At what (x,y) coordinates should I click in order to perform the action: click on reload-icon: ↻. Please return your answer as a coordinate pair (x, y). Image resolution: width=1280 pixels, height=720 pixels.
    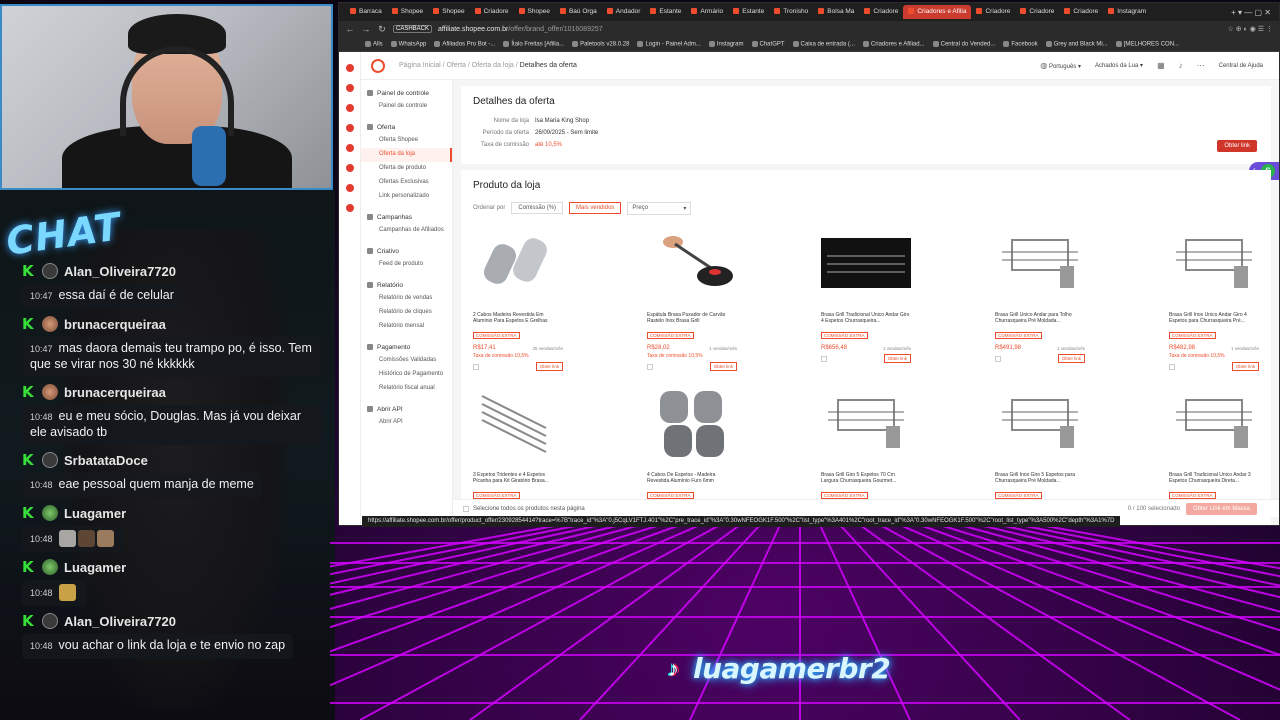
    Looking at the image, I should click on (382, 29).